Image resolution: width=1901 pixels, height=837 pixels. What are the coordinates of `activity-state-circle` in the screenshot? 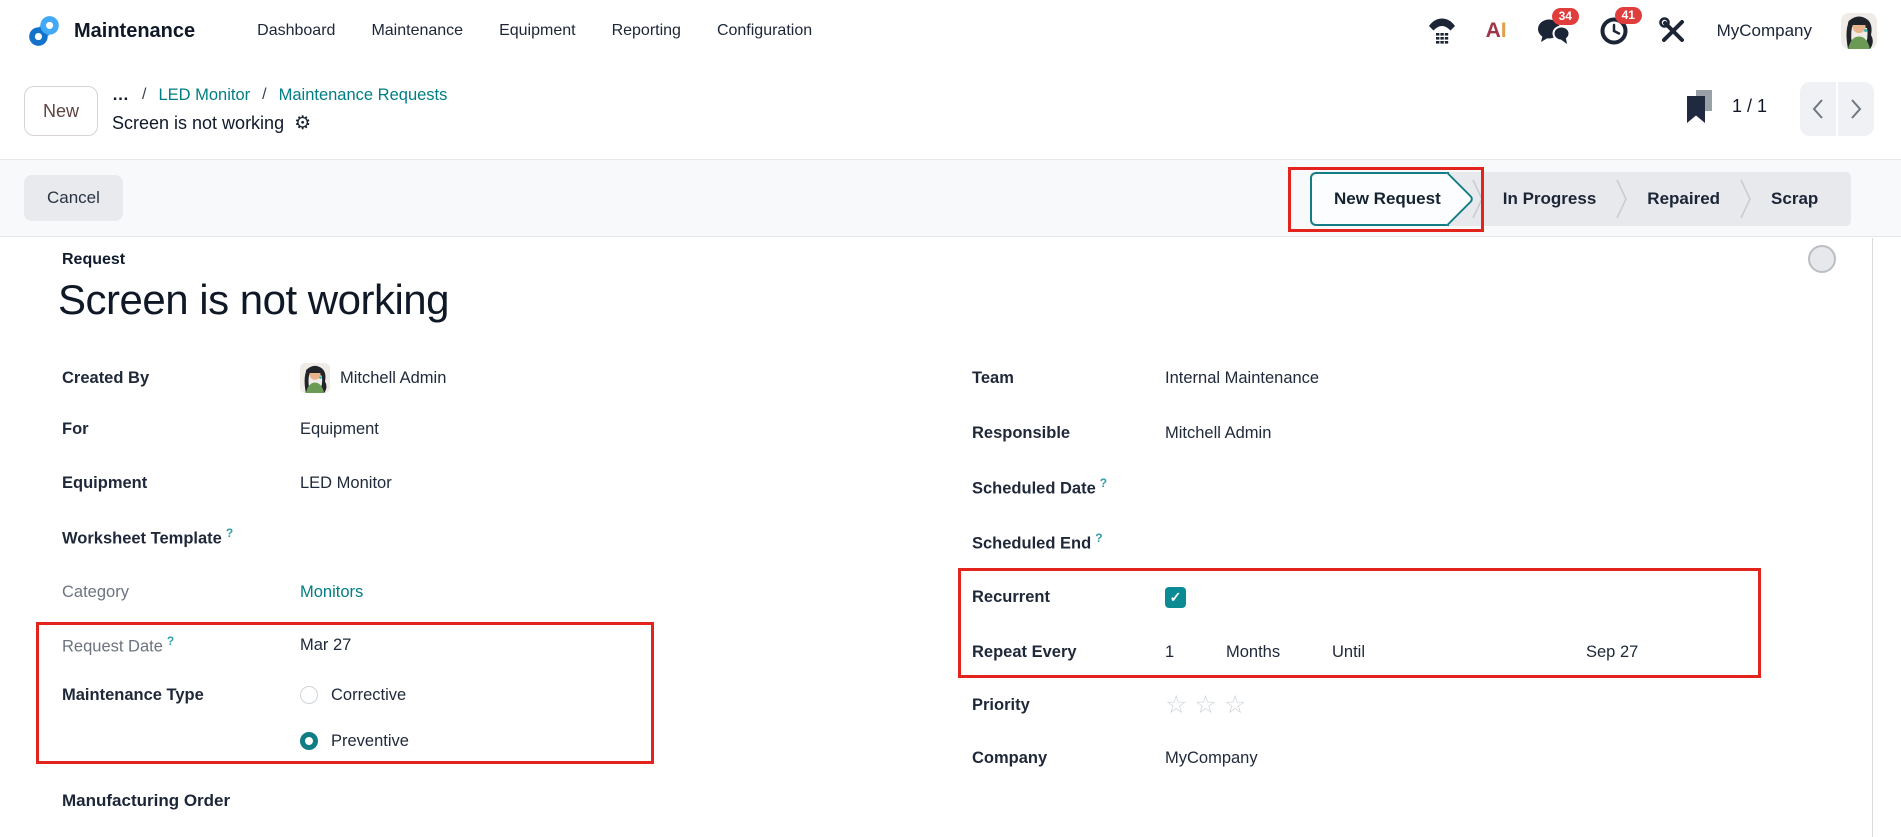 It's located at (1822, 259).